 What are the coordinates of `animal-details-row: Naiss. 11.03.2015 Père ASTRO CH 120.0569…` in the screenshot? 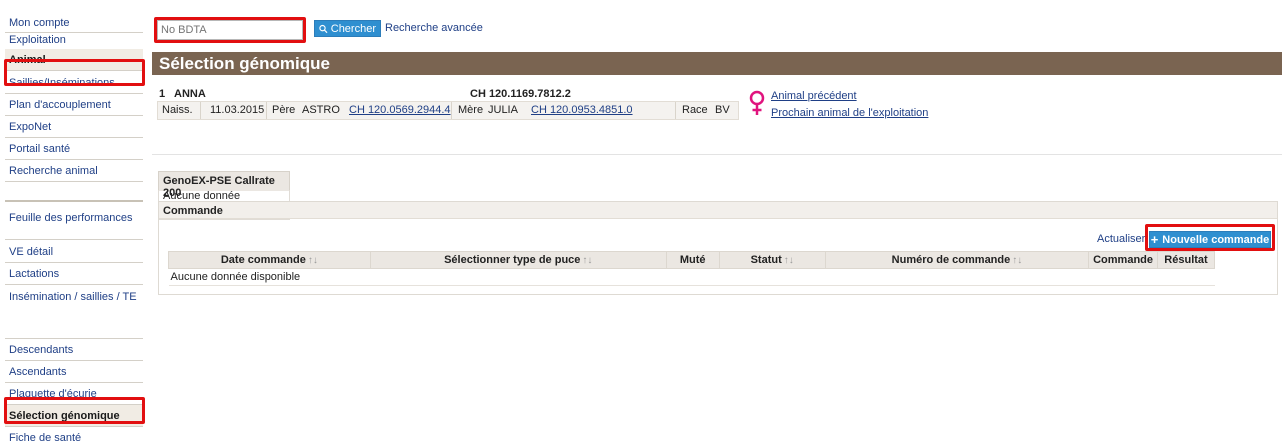 It's located at (448, 110).